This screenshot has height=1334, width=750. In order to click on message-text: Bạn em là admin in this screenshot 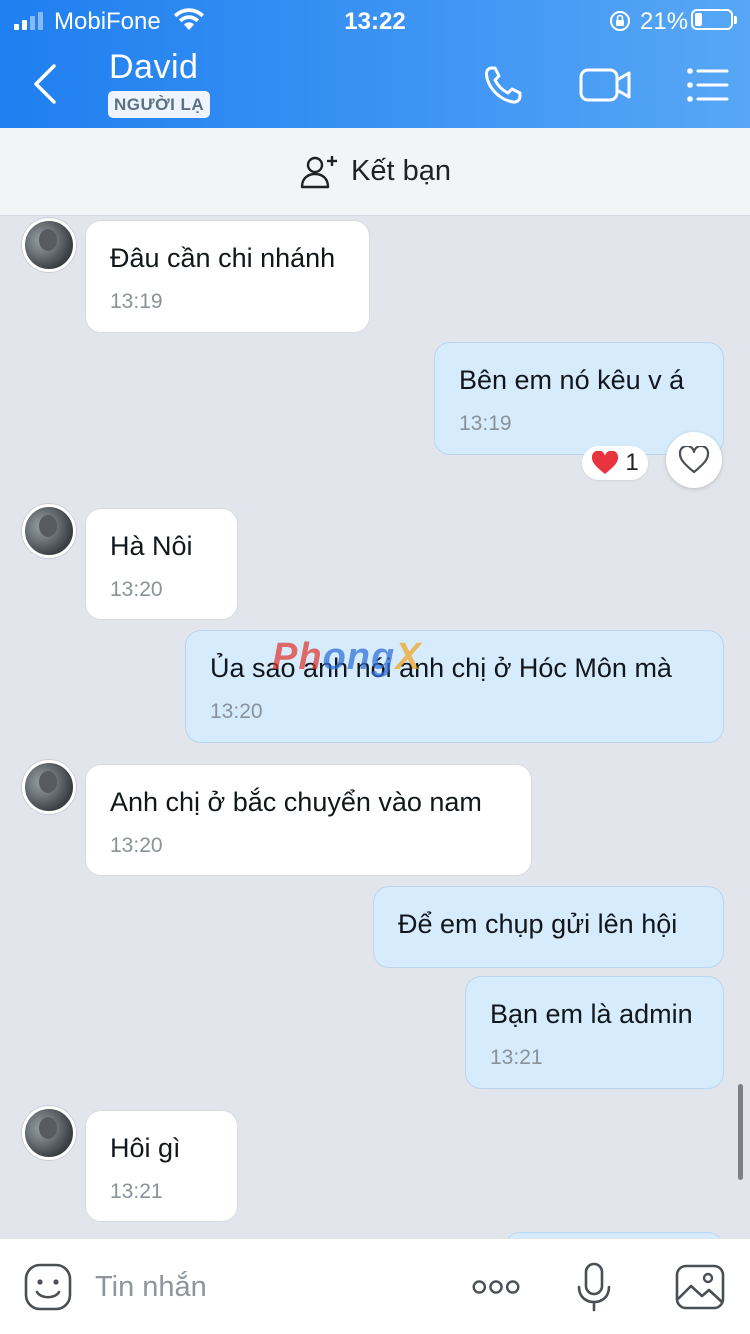, I will do `click(591, 1014)`.